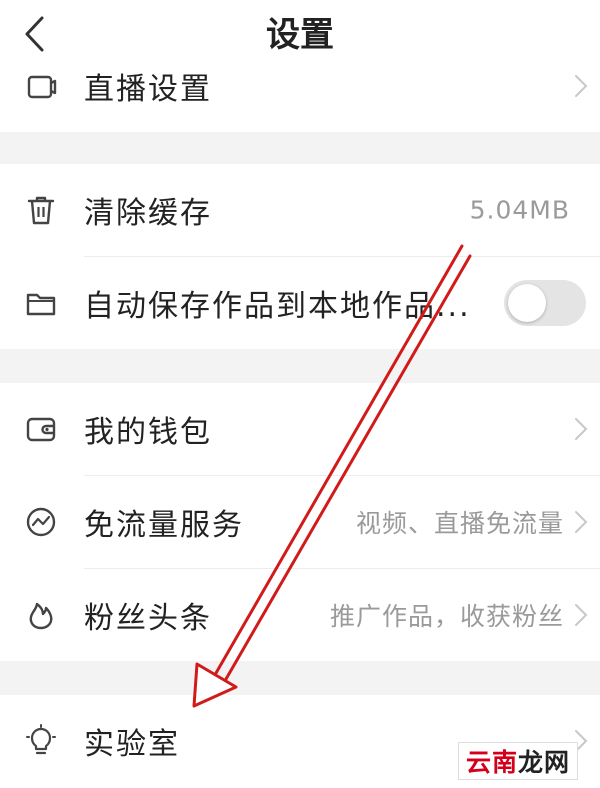 This screenshot has height=788, width=600. I want to click on watermark-text-a: 云南, so click(491, 762).